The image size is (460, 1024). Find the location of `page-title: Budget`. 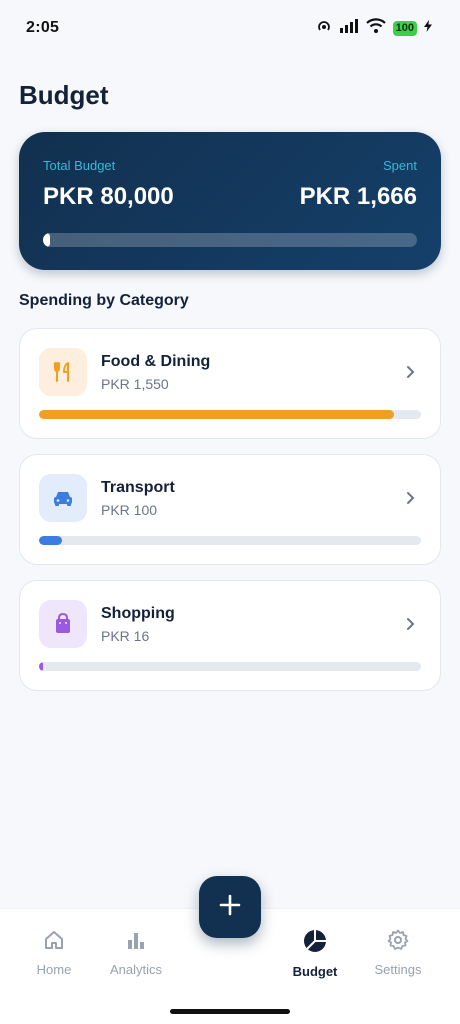

page-title: Budget is located at coordinates (64, 95).